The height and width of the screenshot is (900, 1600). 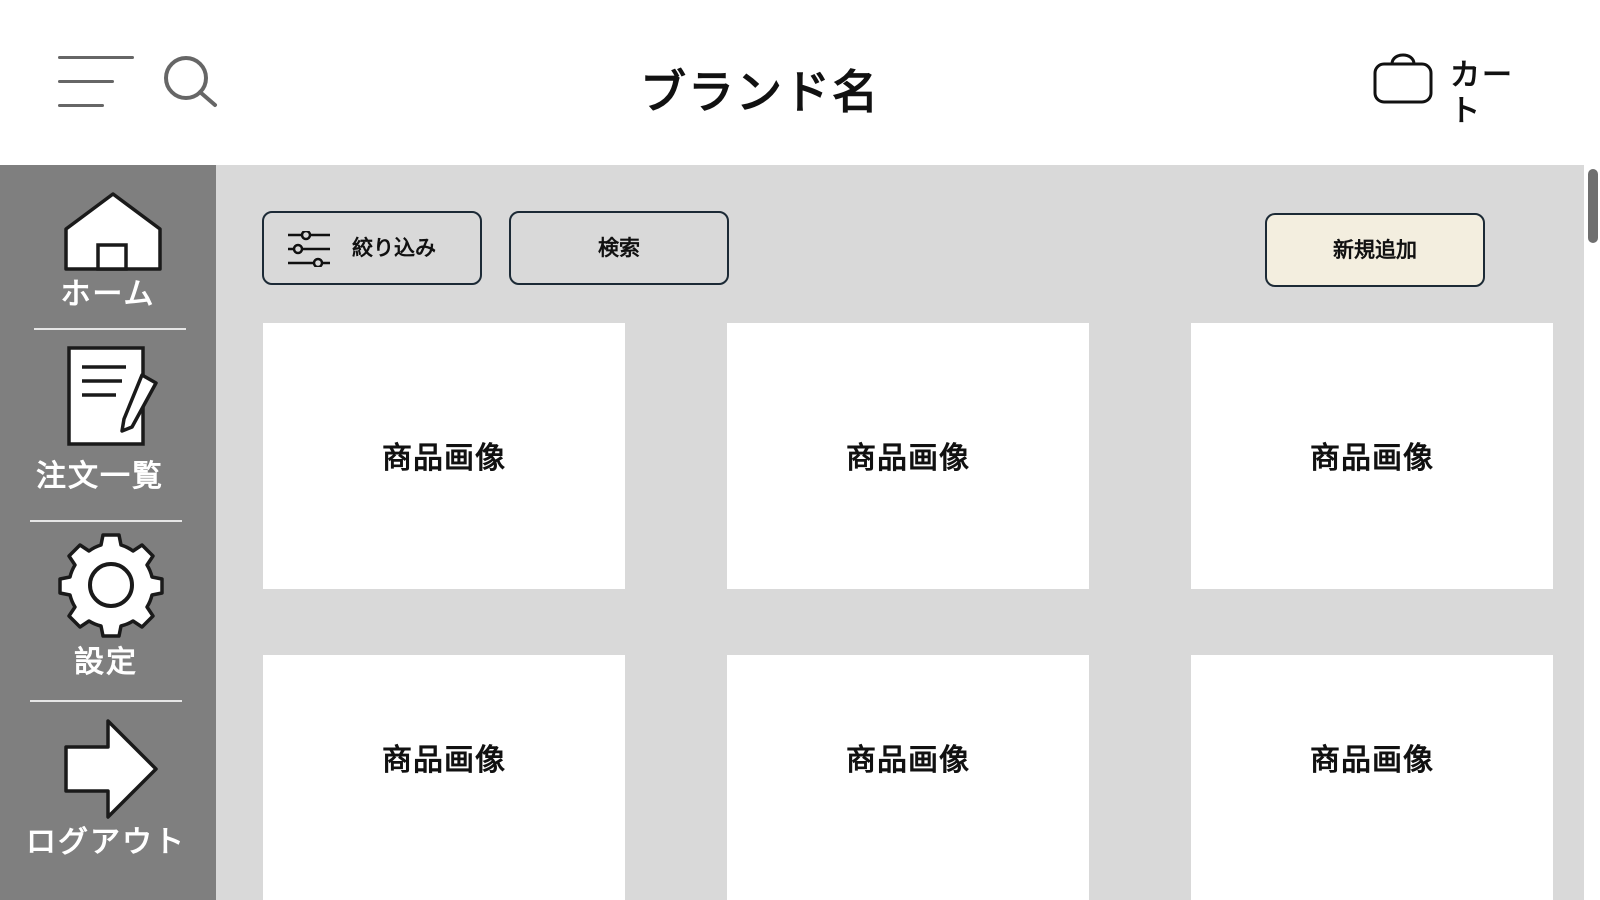 What do you see at coordinates (100, 476) in the screenshot?
I see `sidebar-item-label: 注文一覧` at bounding box center [100, 476].